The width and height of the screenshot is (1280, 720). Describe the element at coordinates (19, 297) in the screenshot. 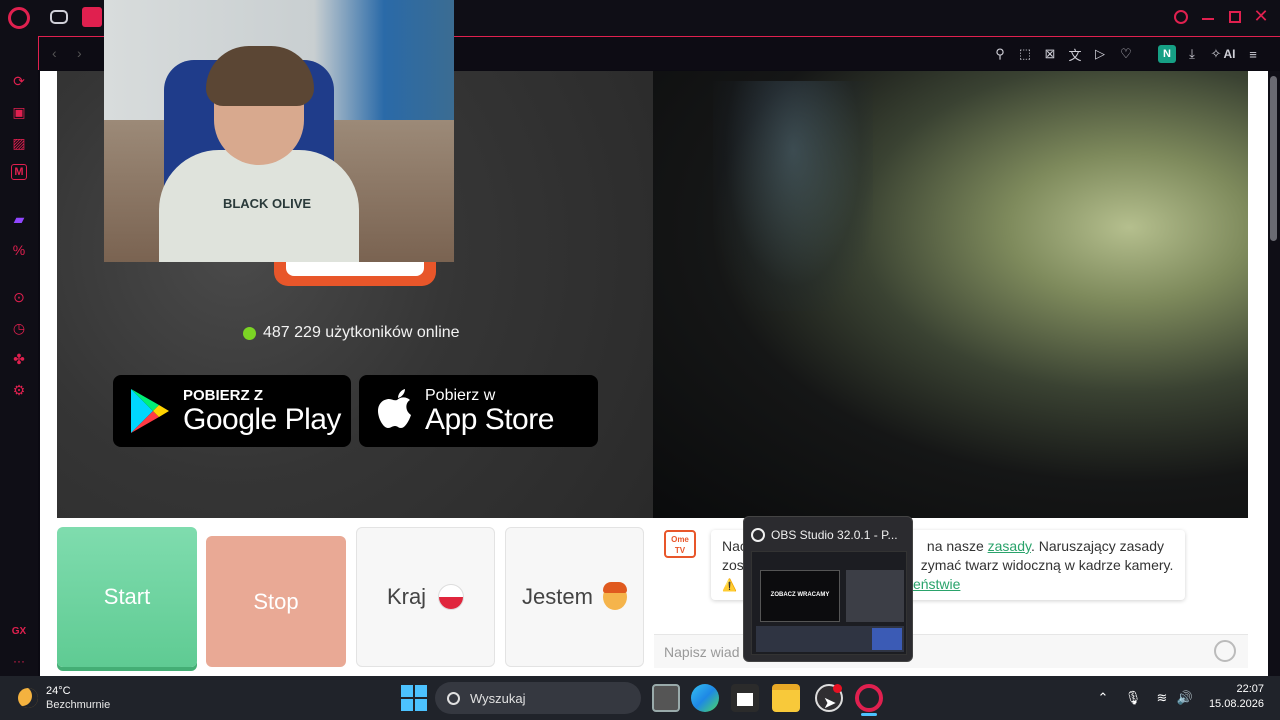

I see `player-icon: ⊙` at that location.